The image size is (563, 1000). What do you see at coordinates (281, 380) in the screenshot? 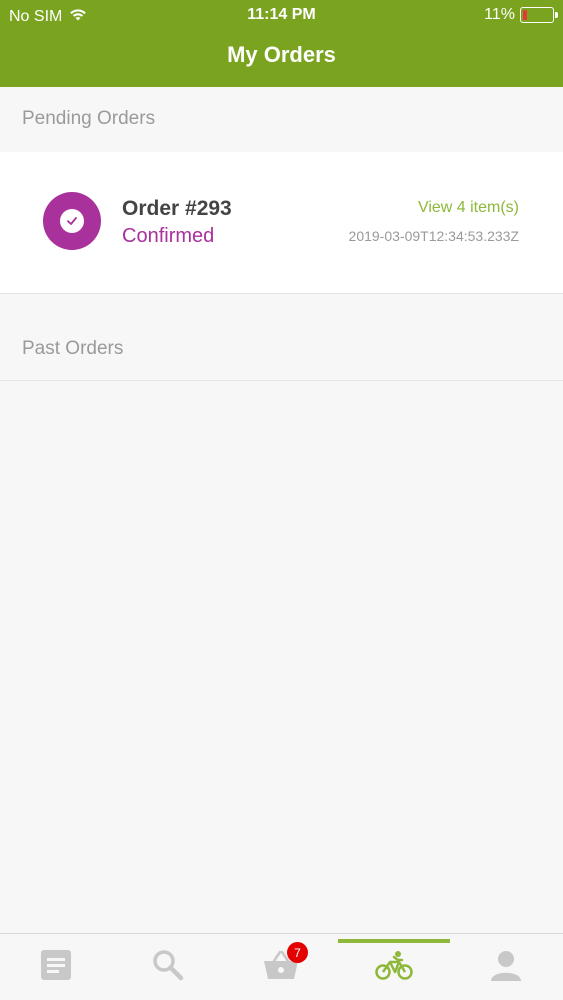
I see `divider` at bounding box center [281, 380].